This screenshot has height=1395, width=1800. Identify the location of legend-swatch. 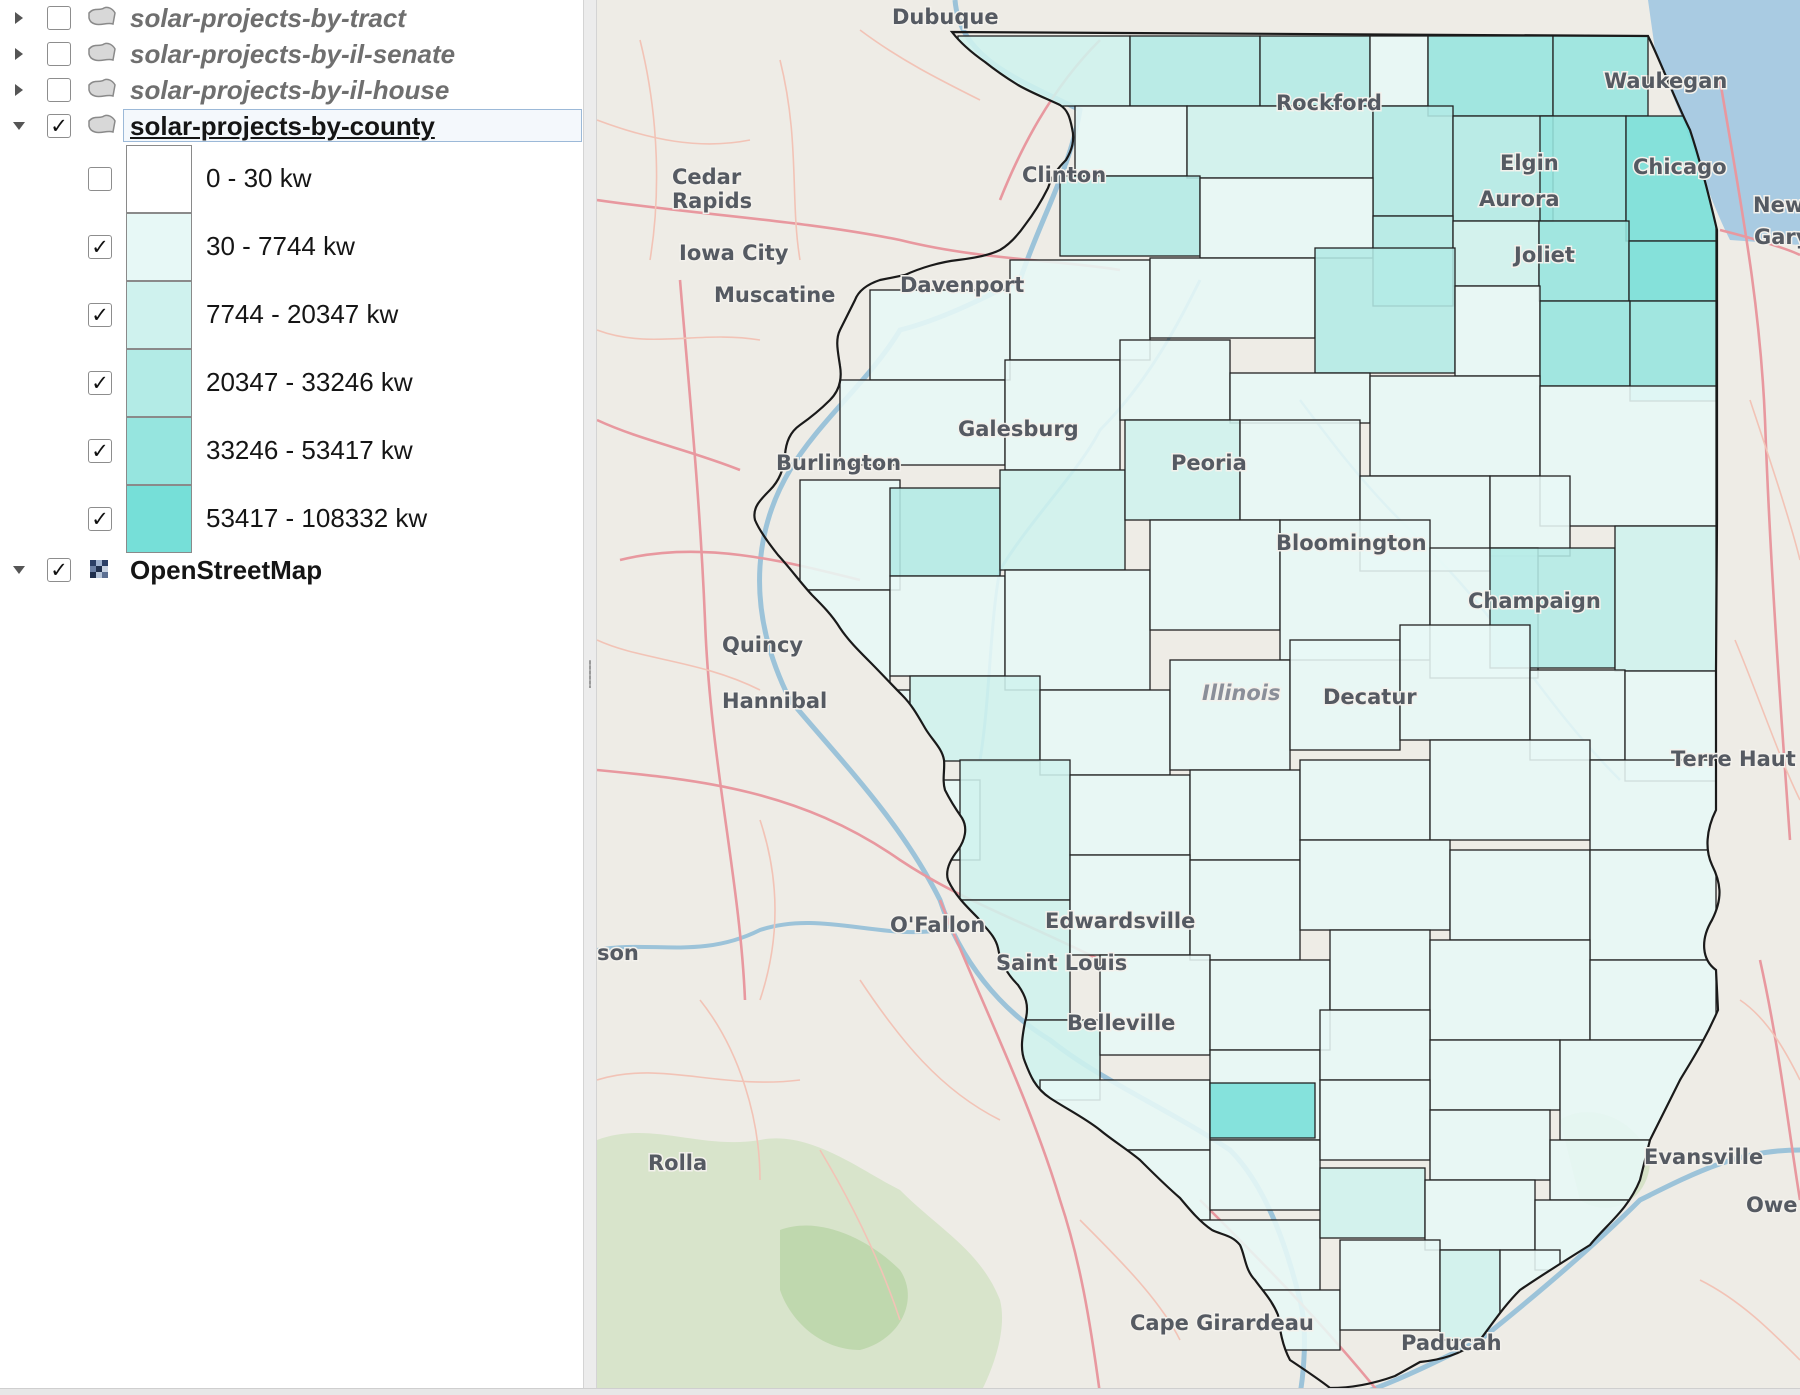
(159, 247).